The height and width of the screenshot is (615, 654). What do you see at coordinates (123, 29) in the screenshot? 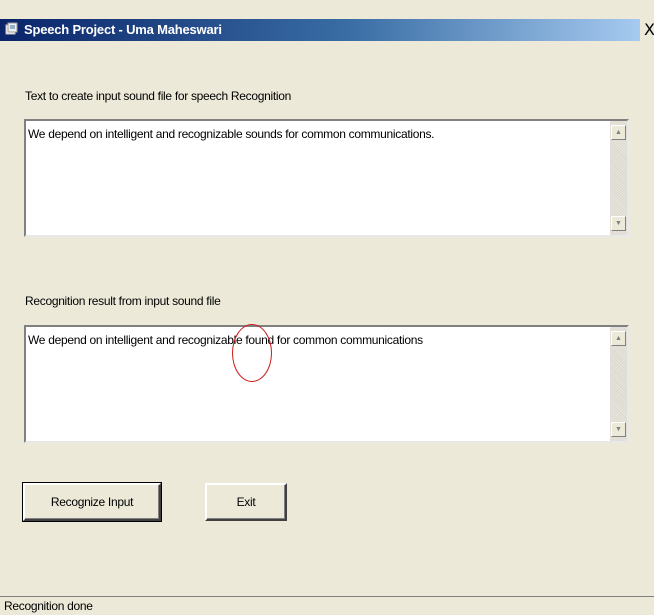
I see `window-title: Speech Project - Uma Maheswari` at bounding box center [123, 29].